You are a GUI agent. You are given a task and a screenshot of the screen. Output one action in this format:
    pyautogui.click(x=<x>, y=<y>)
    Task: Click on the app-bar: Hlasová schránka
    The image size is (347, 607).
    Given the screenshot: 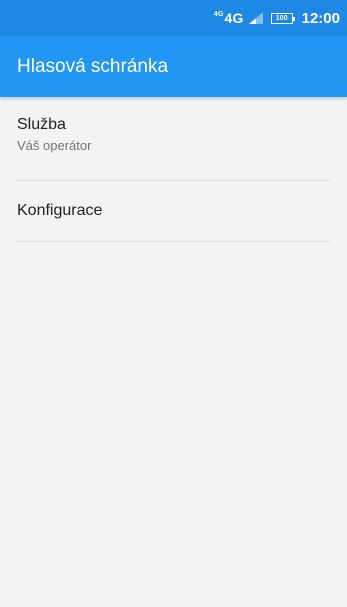 What is the action you would take?
    pyautogui.click(x=173, y=66)
    